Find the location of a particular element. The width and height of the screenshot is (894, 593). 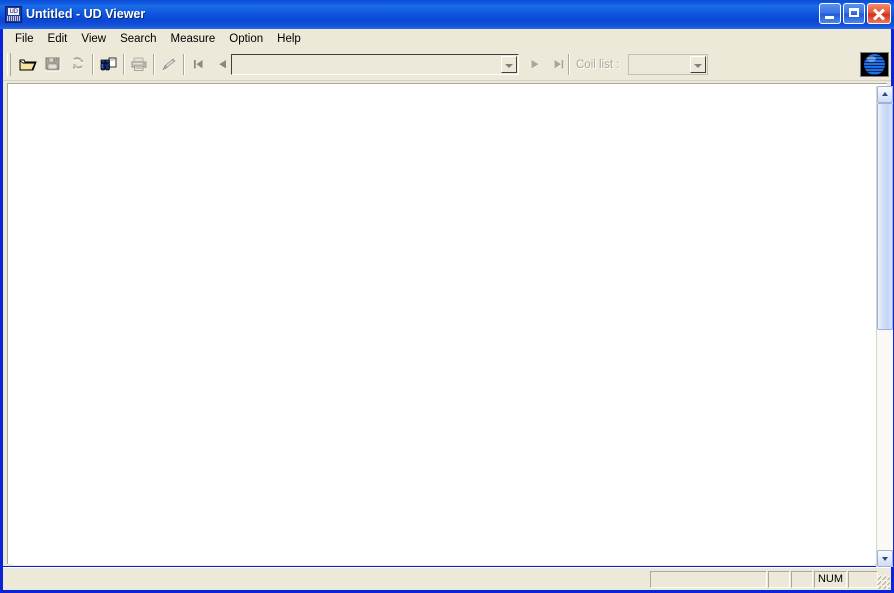

play-next-icon is located at coordinates (535, 64).